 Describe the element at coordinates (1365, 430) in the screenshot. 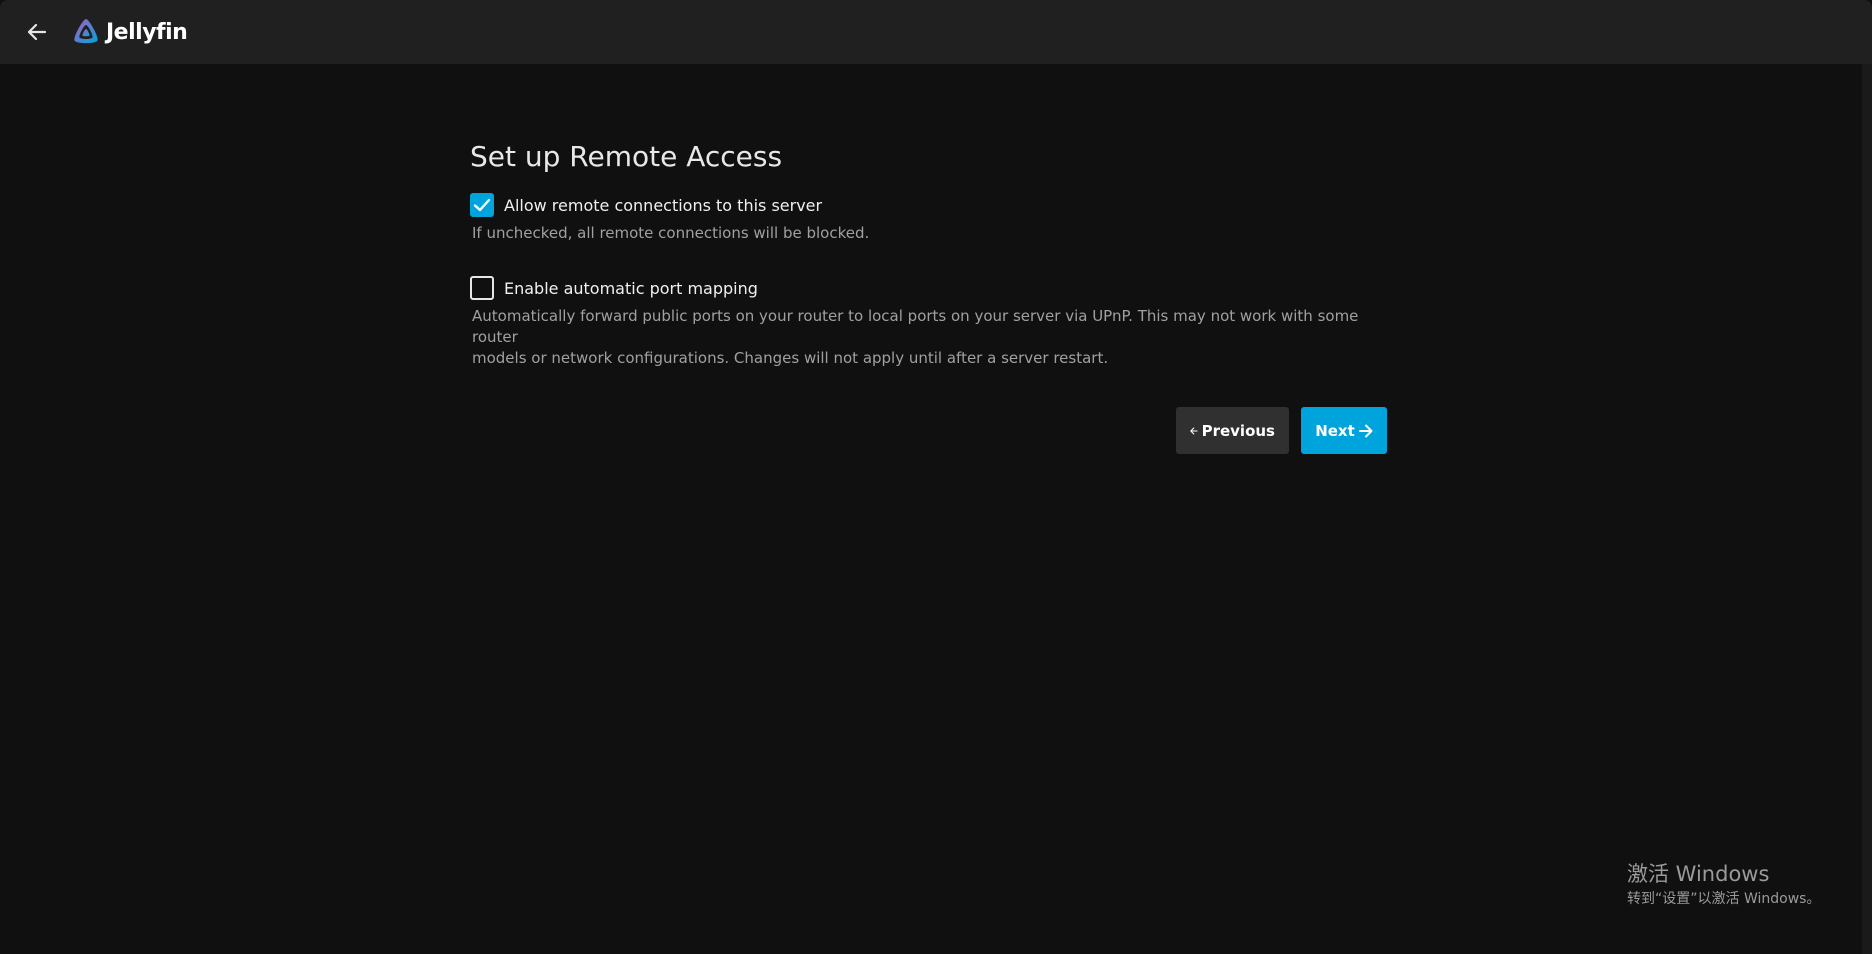

I see `arrow-right-icon` at that location.